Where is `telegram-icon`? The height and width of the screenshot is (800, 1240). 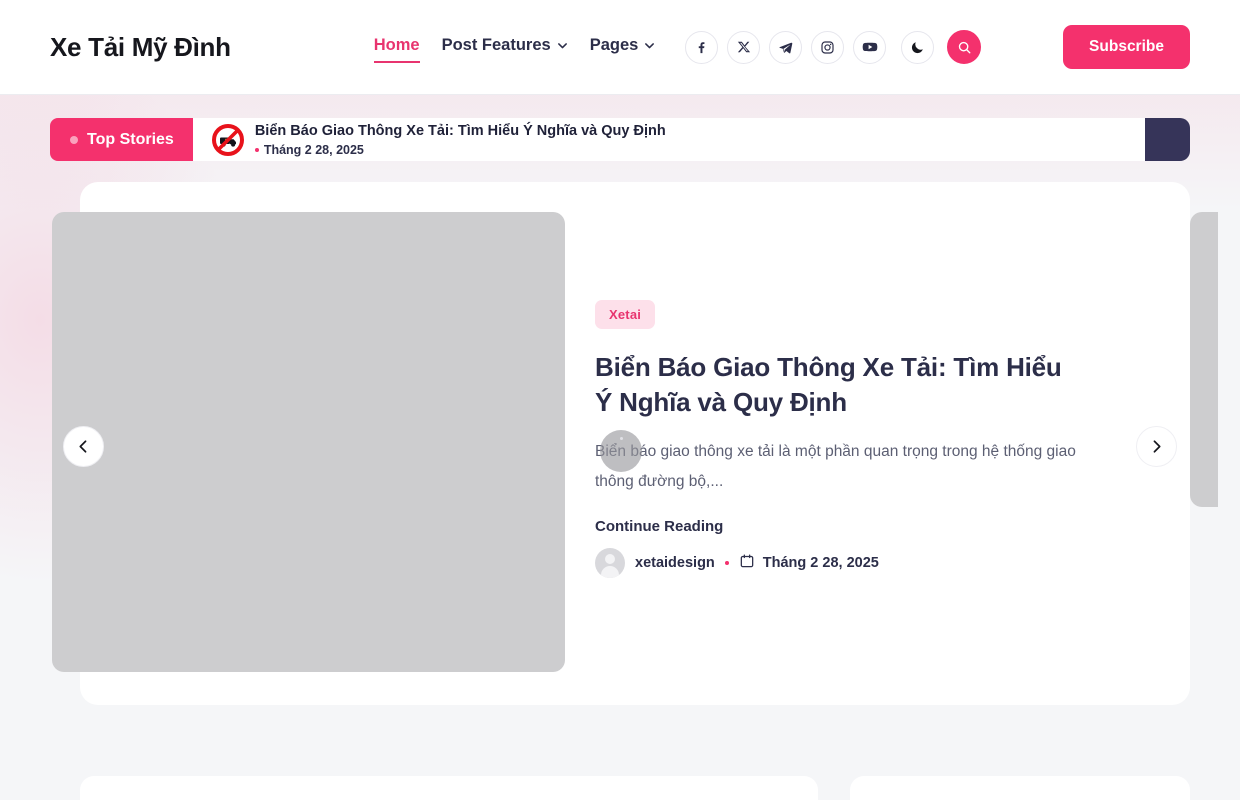 telegram-icon is located at coordinates (786, 47).